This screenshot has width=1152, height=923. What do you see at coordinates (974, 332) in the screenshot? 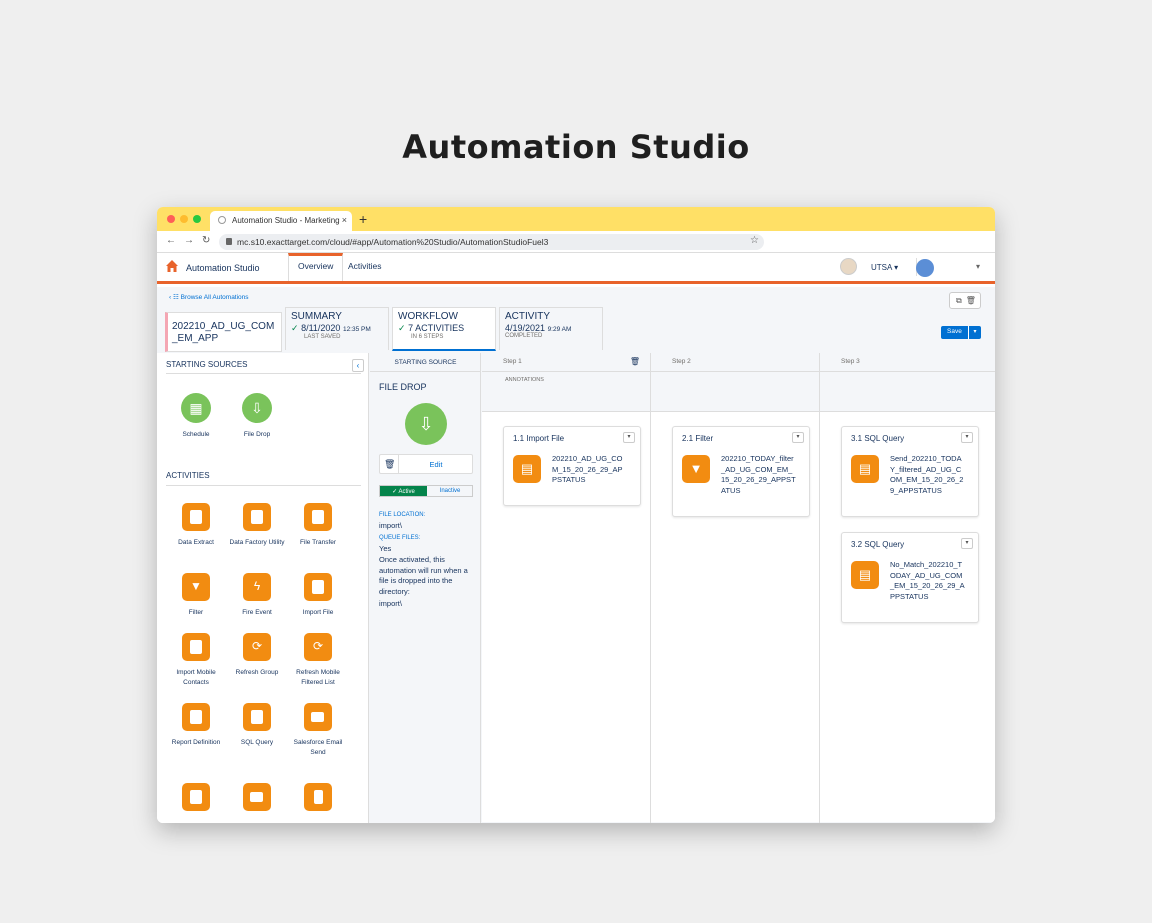
I see `save-chevron-down-icon: ▾` at bounding box center [974, 332].